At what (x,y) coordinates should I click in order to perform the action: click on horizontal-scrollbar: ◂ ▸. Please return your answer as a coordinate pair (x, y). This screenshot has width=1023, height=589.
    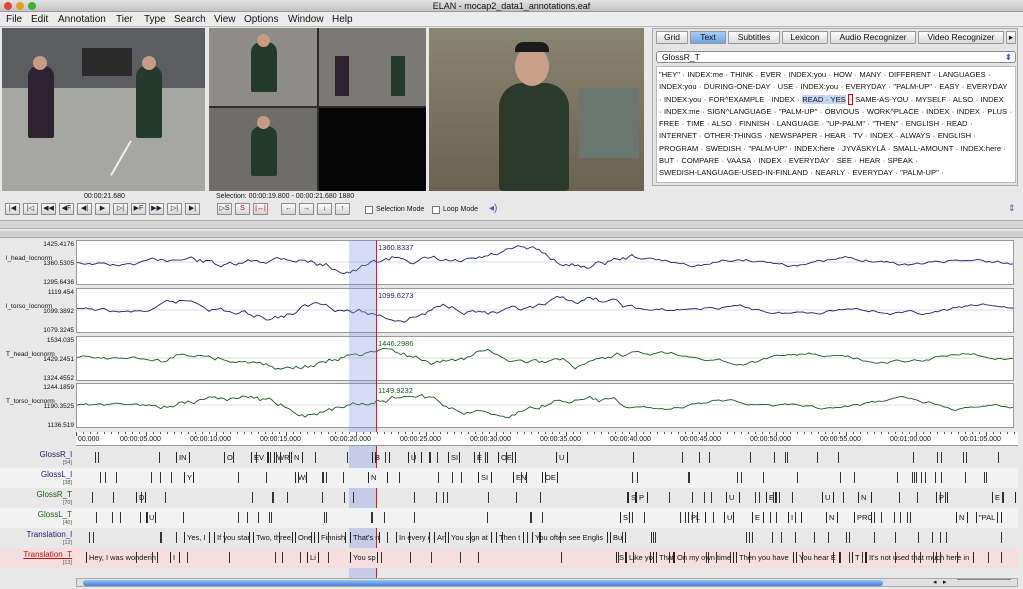
    Looking at the image, I should click on (547, 582).